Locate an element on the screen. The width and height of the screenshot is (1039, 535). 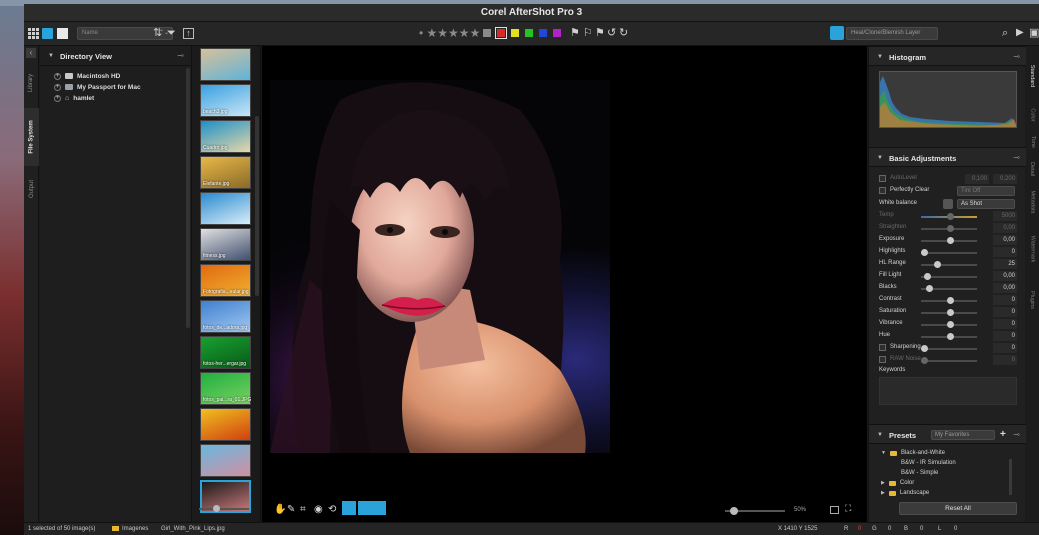
straighten-icon: ⟲ is located at coordinates (332, 509).